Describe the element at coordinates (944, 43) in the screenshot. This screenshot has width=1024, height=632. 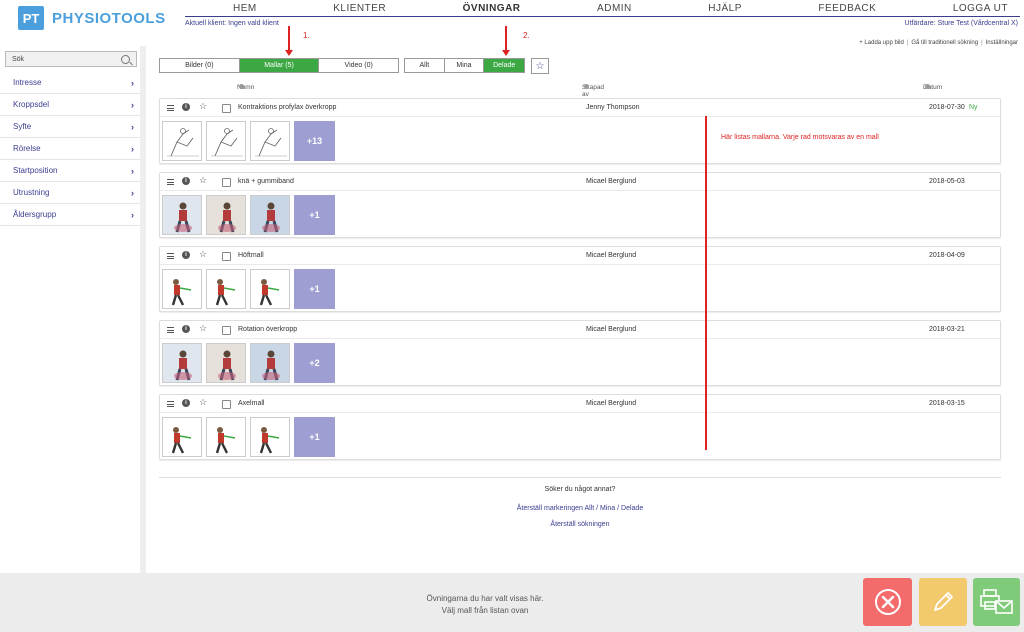
I see `traditional-search-link: Gå till traditionell sökning` at that location.